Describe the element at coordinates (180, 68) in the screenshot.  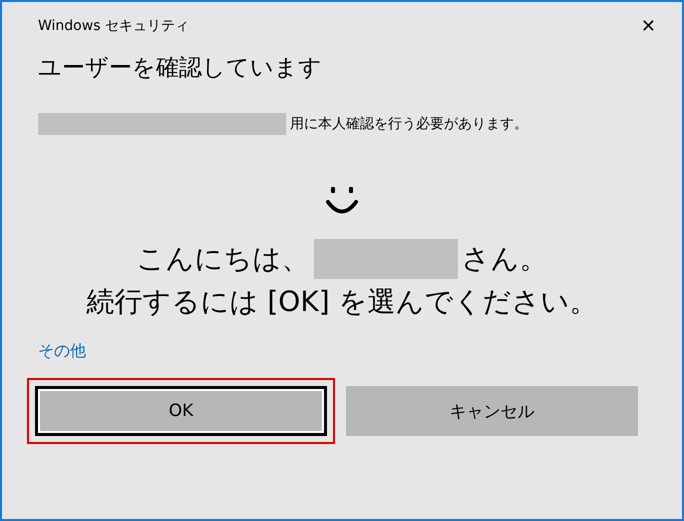
I see `dialog-heading: ユーザーを確認しています` at that location.